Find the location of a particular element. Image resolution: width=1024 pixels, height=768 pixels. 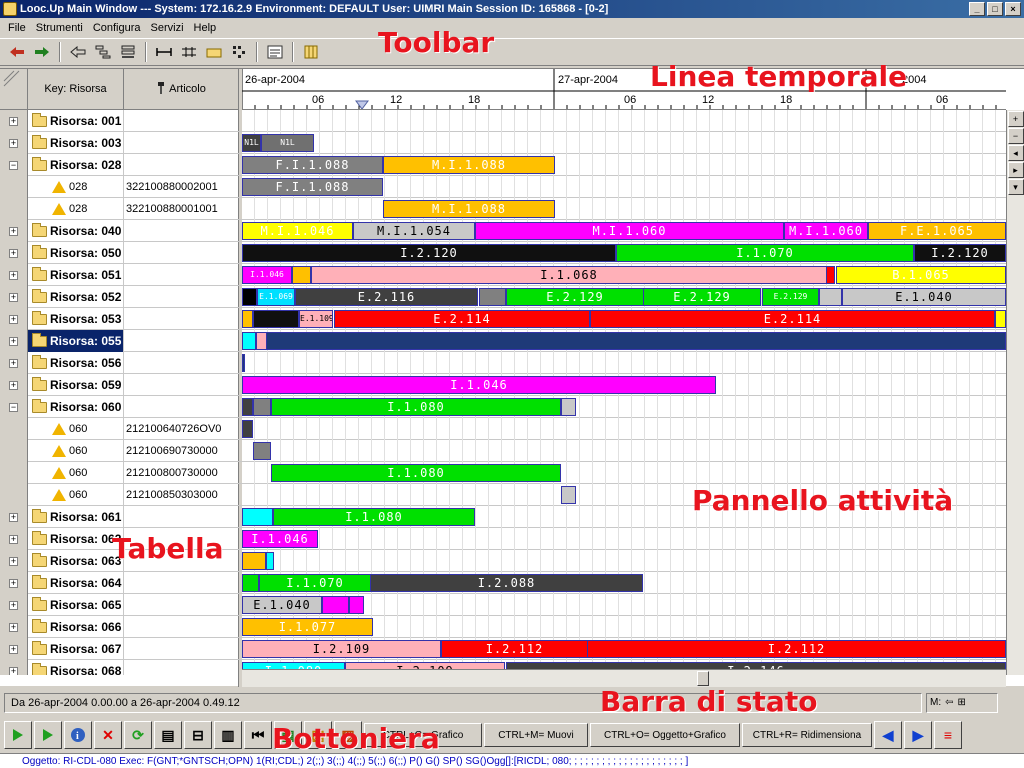

resource-row: + Risorsa: 062 I.1.046 is located at coordinates (503, 539).